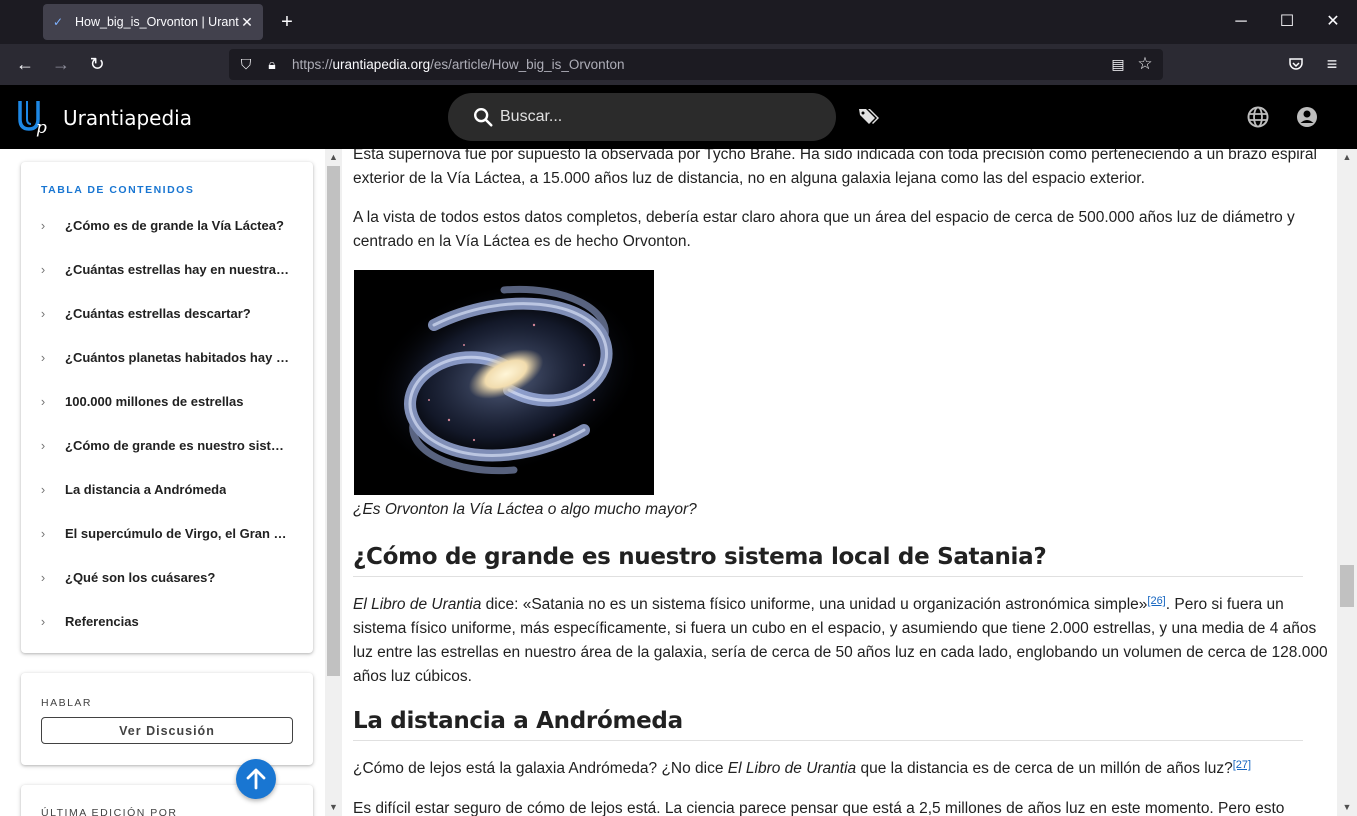 Image resolution: width=1357 pixels, height=816 pixels. I want to click on globe-icon, so click(1258, 117).